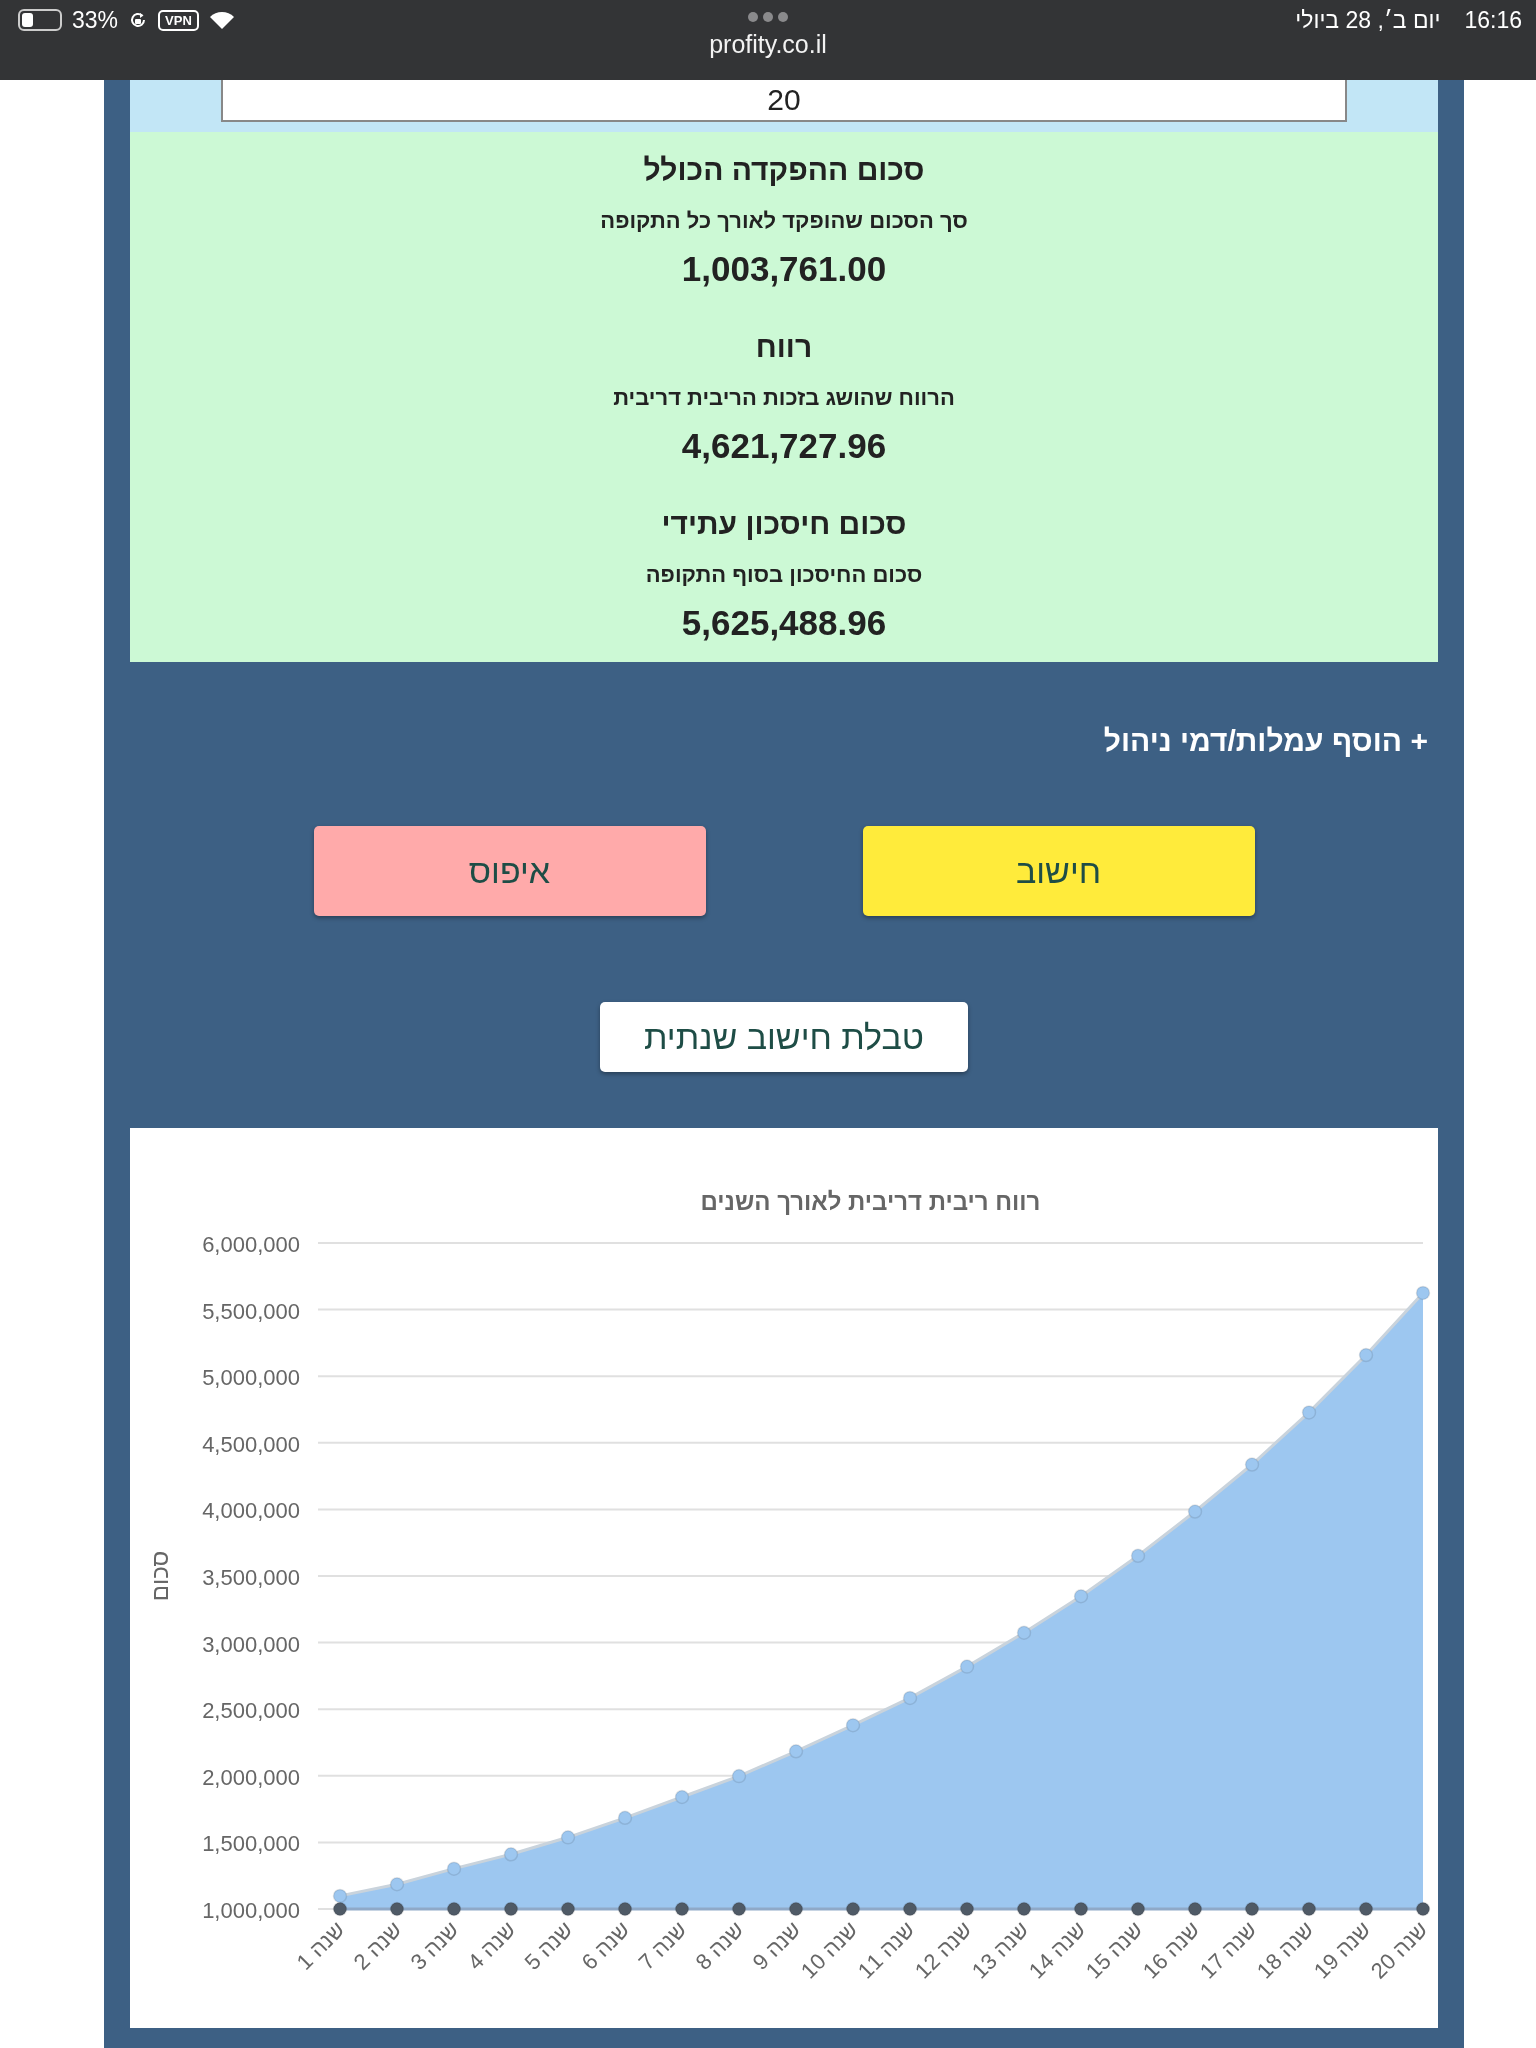 The height and width of the screenshot is (2048, 1536). I want to click on chart-title: רווח ריבית דריבית לאורך השנים, so click(870, 1201).